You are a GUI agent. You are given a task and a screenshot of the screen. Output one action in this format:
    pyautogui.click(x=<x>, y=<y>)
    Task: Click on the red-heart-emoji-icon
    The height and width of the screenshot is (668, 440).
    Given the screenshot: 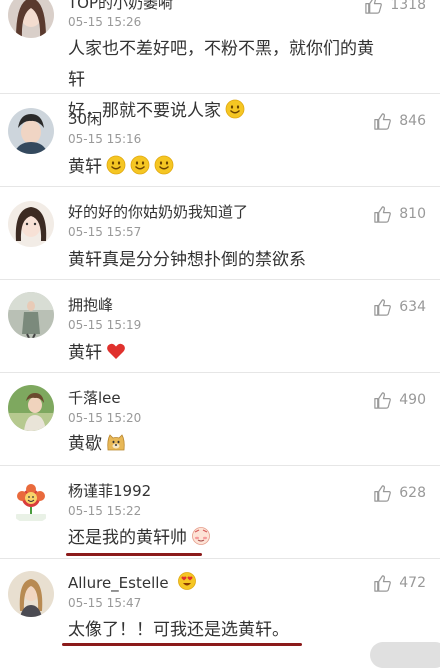 What is the action you would take?
    pyautogui.click(x=116, y=351)
    